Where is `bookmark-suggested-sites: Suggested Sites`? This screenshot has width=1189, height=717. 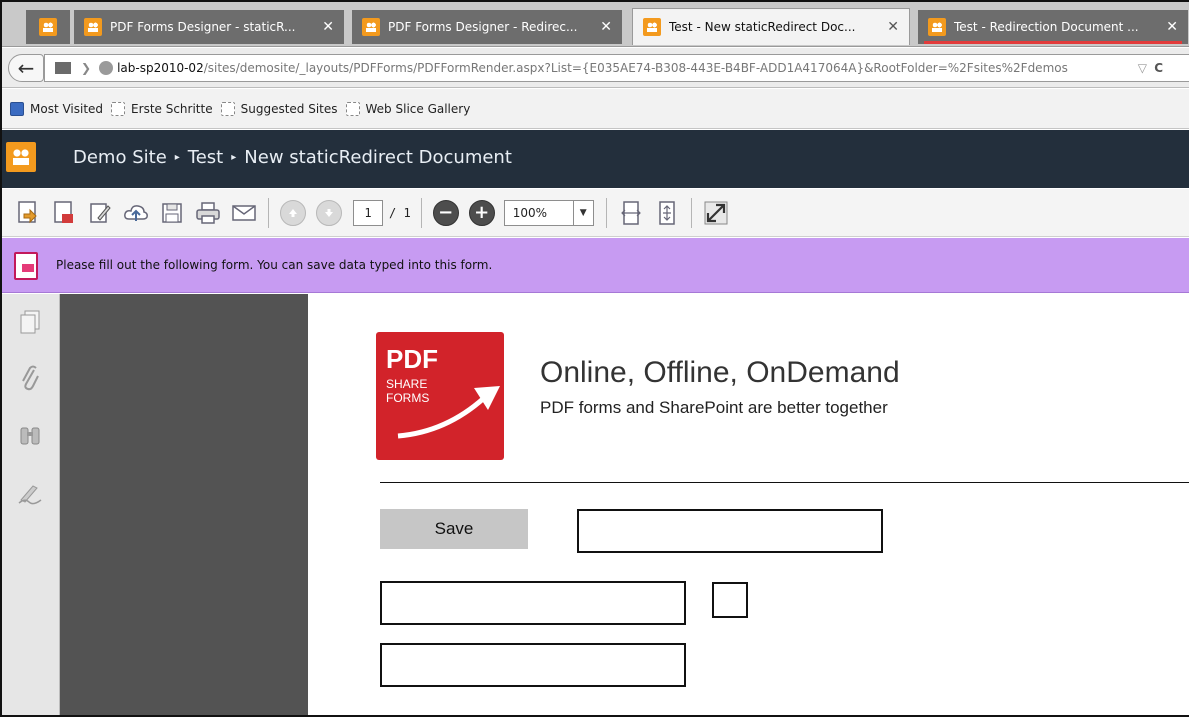 bookmark-suggested-sites: Suggested Sites is located at coordinates (279, 108).